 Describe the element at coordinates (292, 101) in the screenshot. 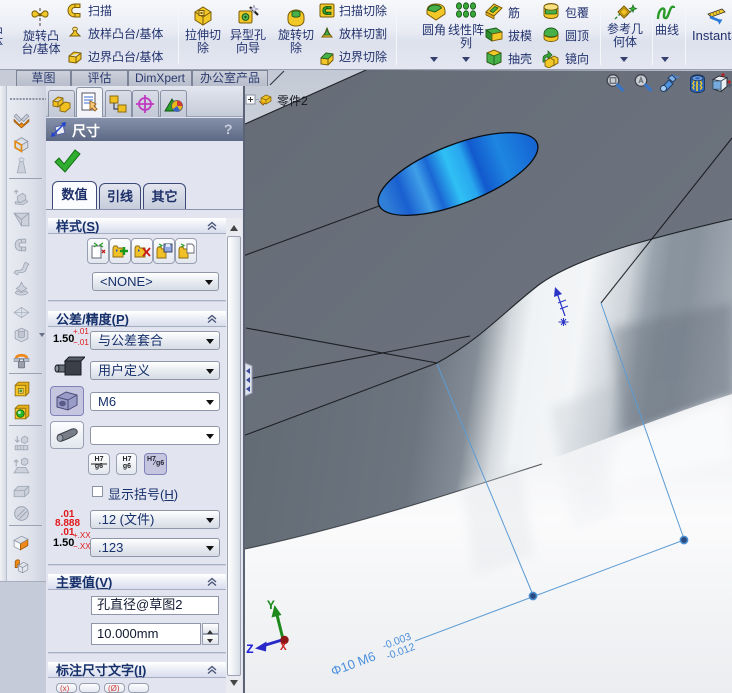

I see `svg-text: 零件2` at that location.